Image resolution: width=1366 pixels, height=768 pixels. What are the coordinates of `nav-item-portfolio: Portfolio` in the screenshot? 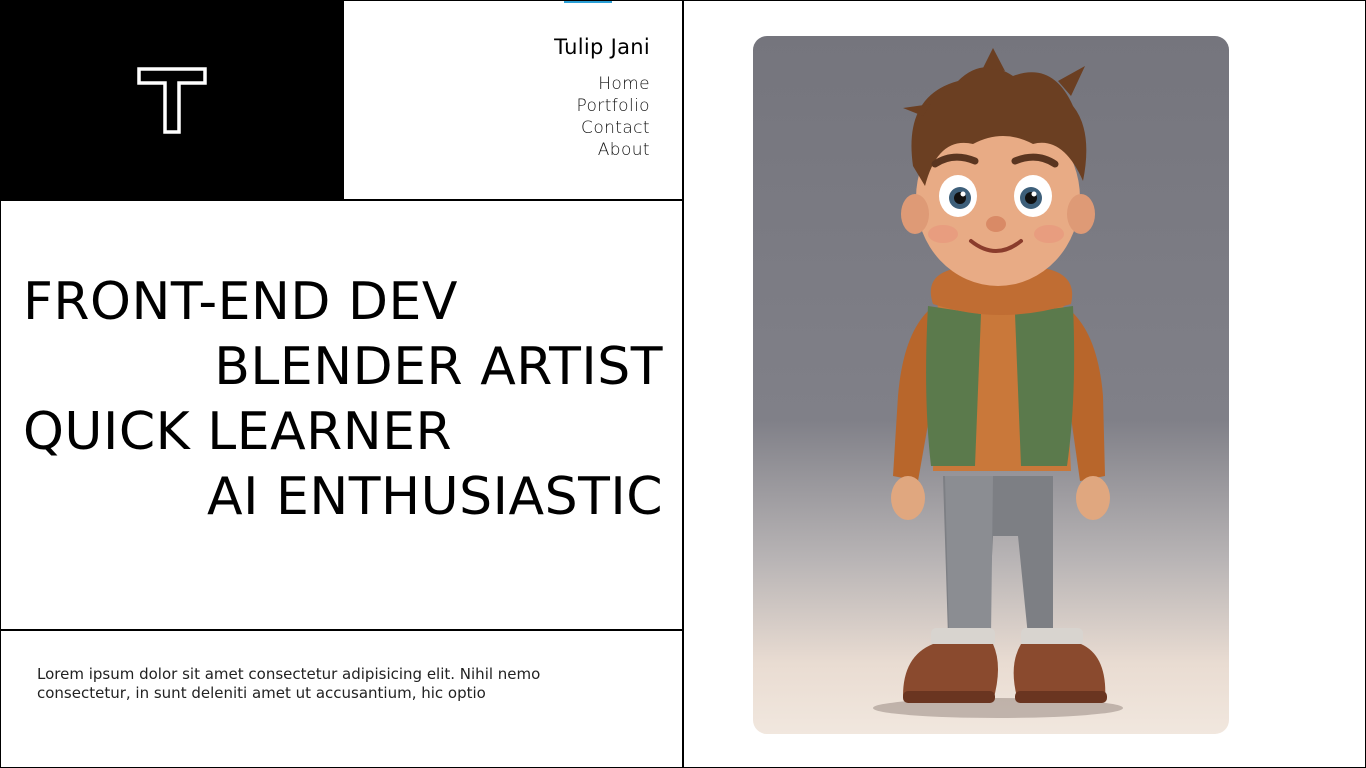 It's located at (613, 106).